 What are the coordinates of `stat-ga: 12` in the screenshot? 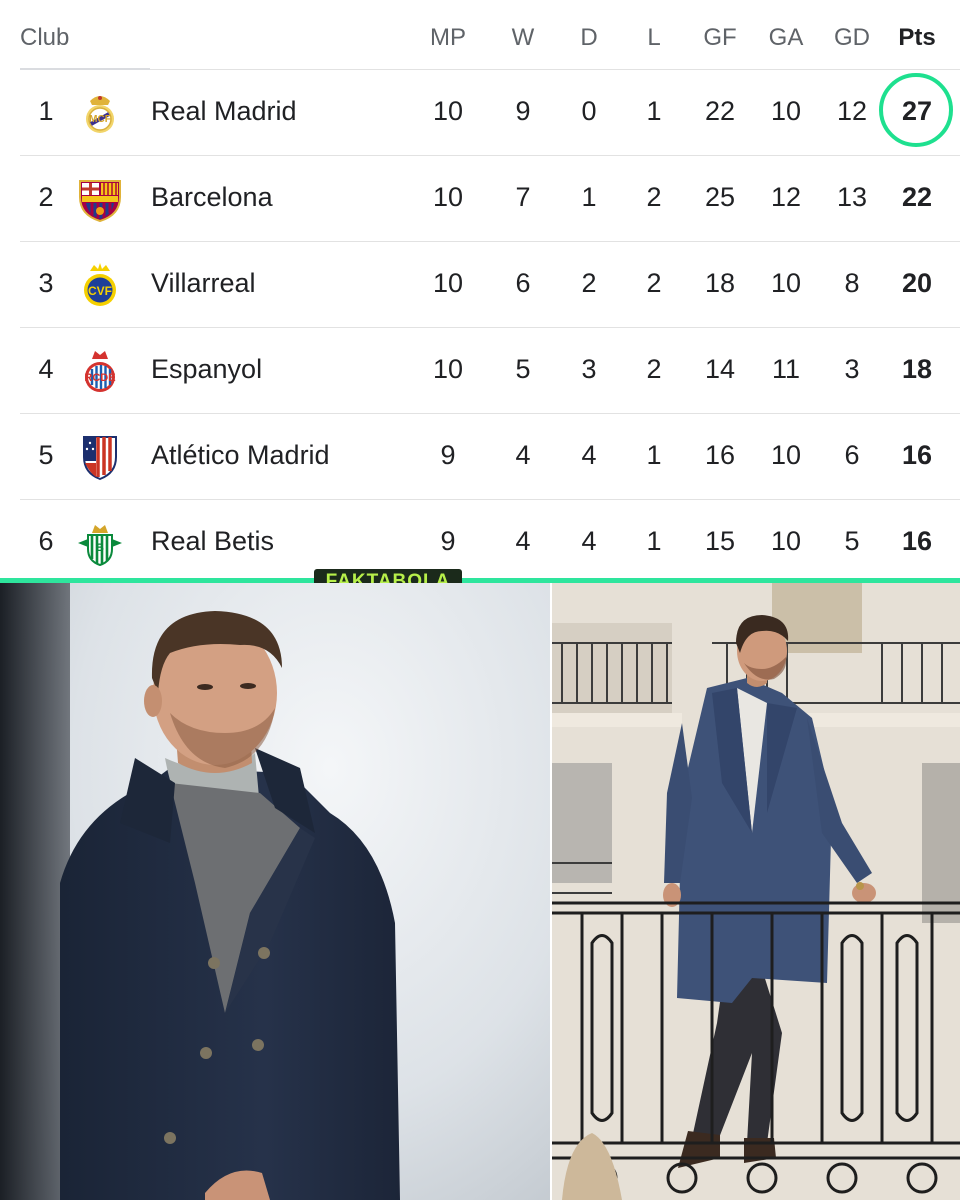 It's located at (786, 197).